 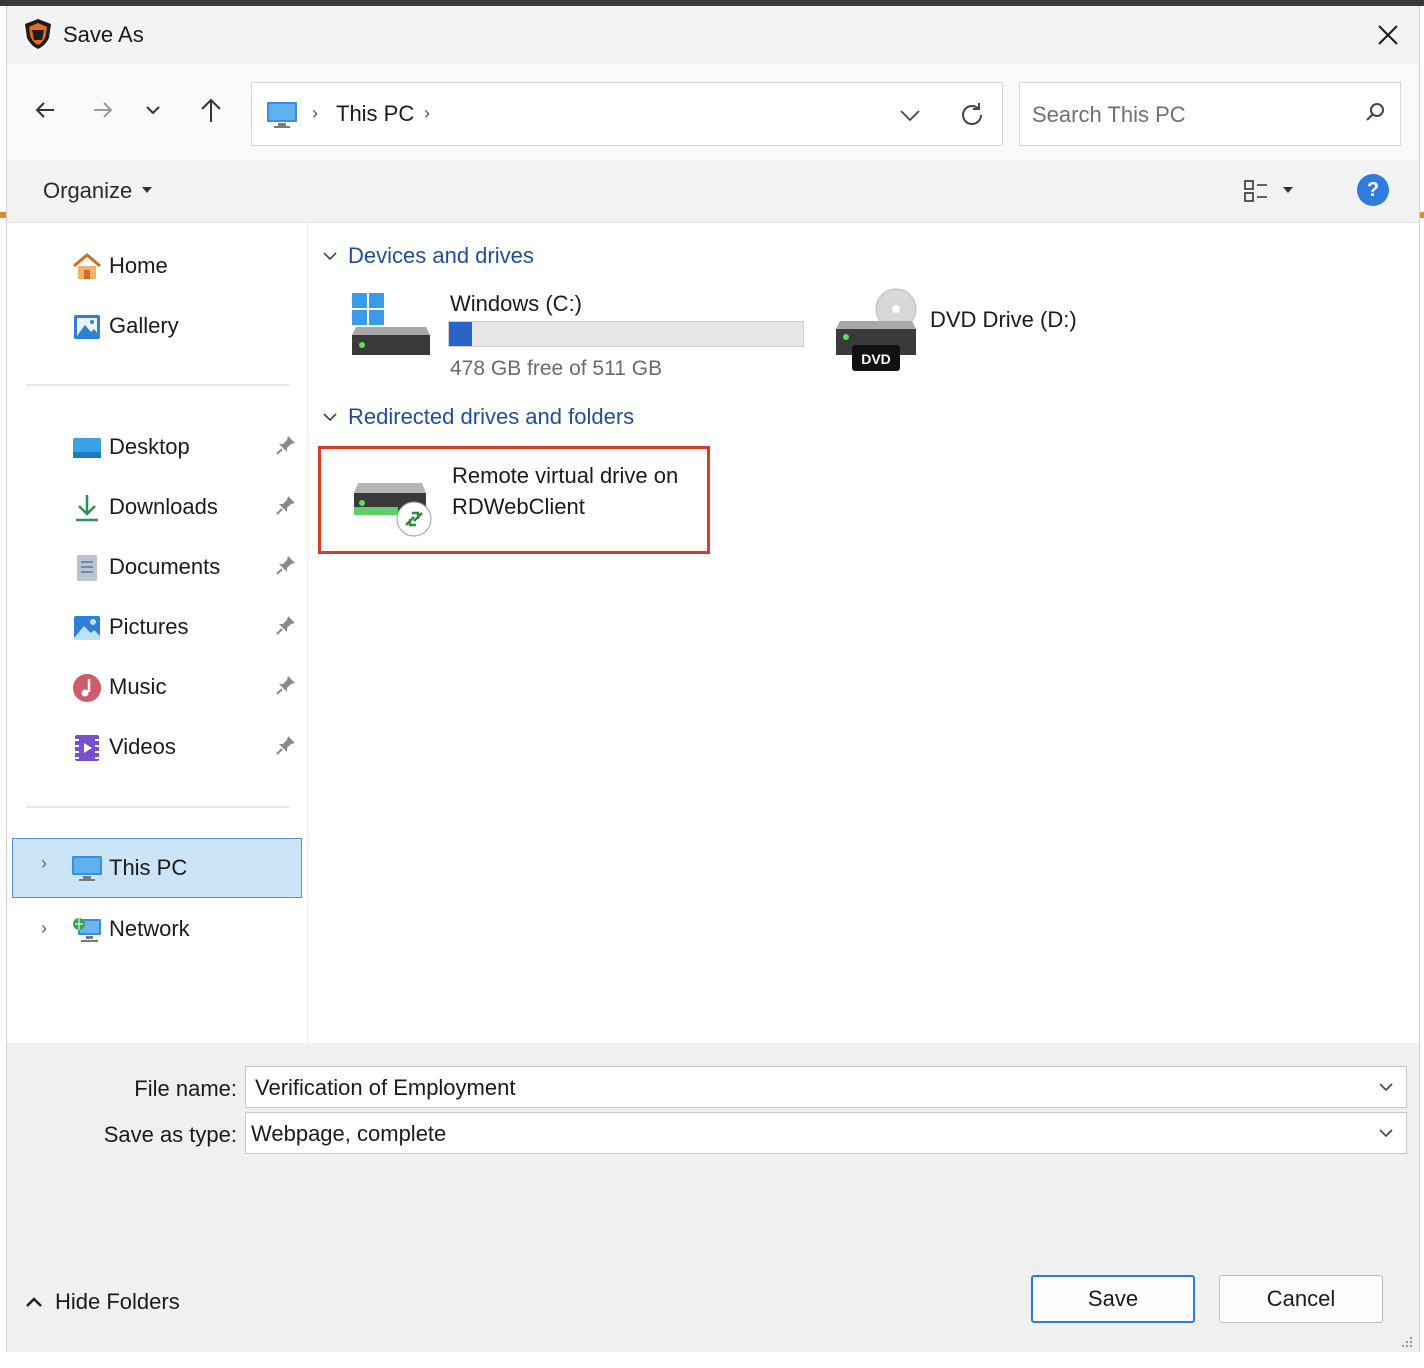 What do you see at coordinates (627, 114) in the screenshot?
I see `address-bar: › This PC ›` at bounding box center [627, 114].